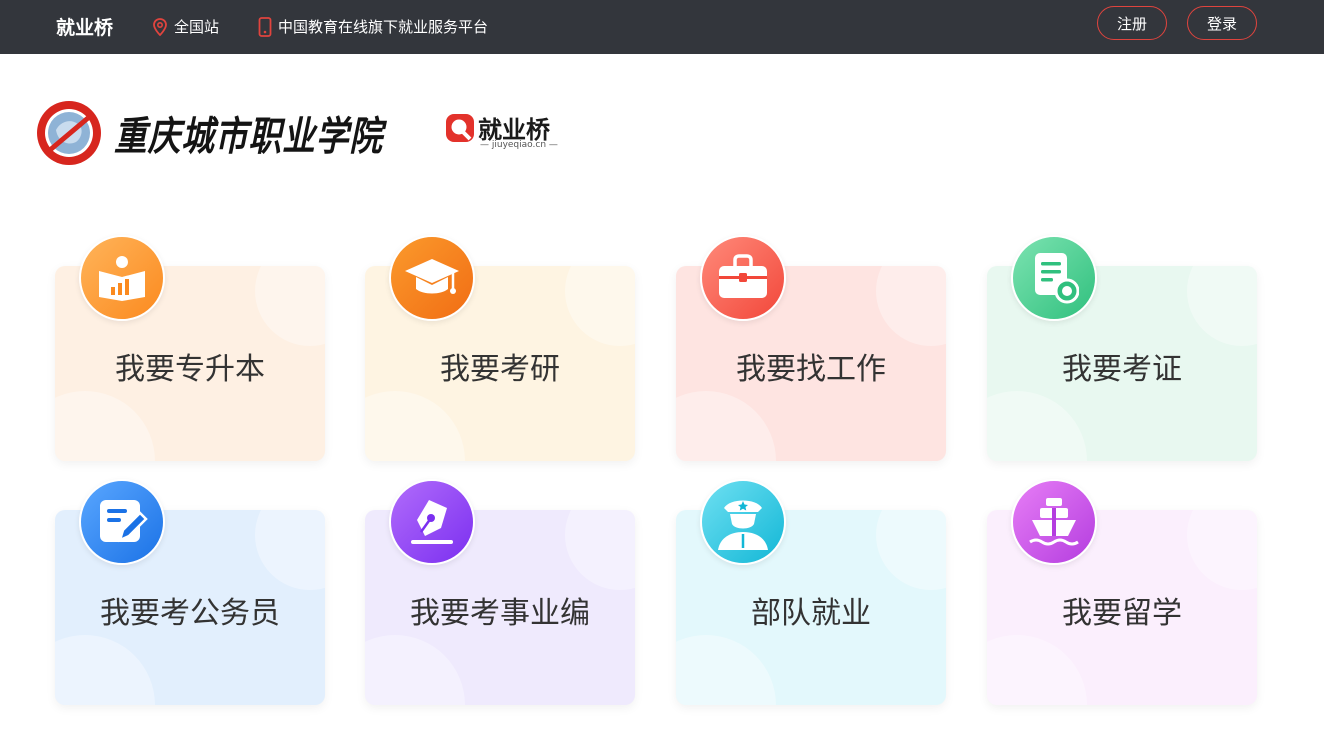 The width and height of the screenshot is (1324, 749). Describe the element at coordinates (383, 27) in the screenshot. I see `slogan-text: 中国教育在线旗下就业服务平台` at that location.